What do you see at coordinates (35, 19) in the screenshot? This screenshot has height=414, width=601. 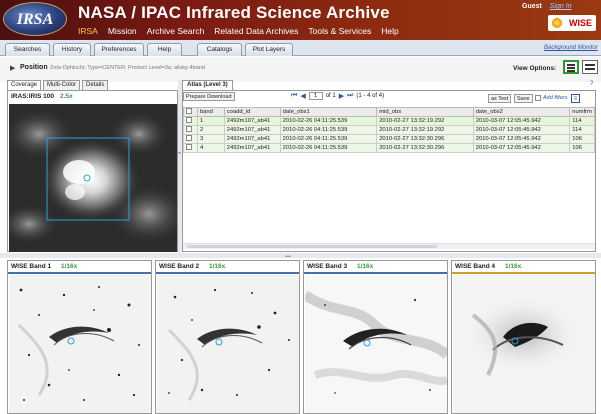 I see `irsa-logo: IRSA` at bounding box center [35, 19].